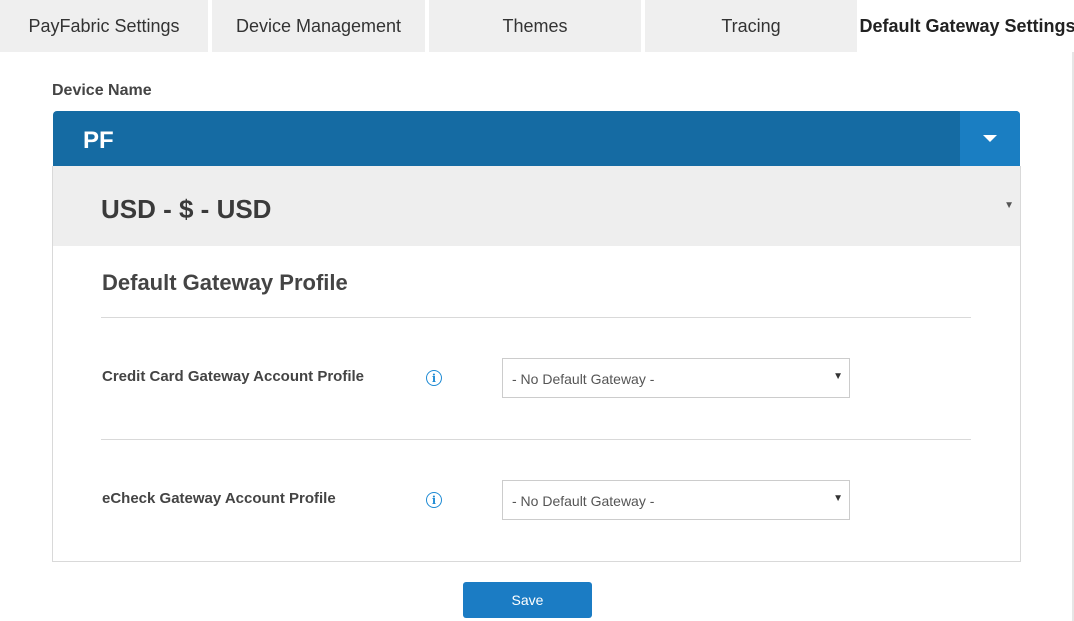  What do you see at coordinates (104, 26) in the screenshot?
I see `tab-payfabric-settings: PayFabric Settings` at bounding box center [104, 26].